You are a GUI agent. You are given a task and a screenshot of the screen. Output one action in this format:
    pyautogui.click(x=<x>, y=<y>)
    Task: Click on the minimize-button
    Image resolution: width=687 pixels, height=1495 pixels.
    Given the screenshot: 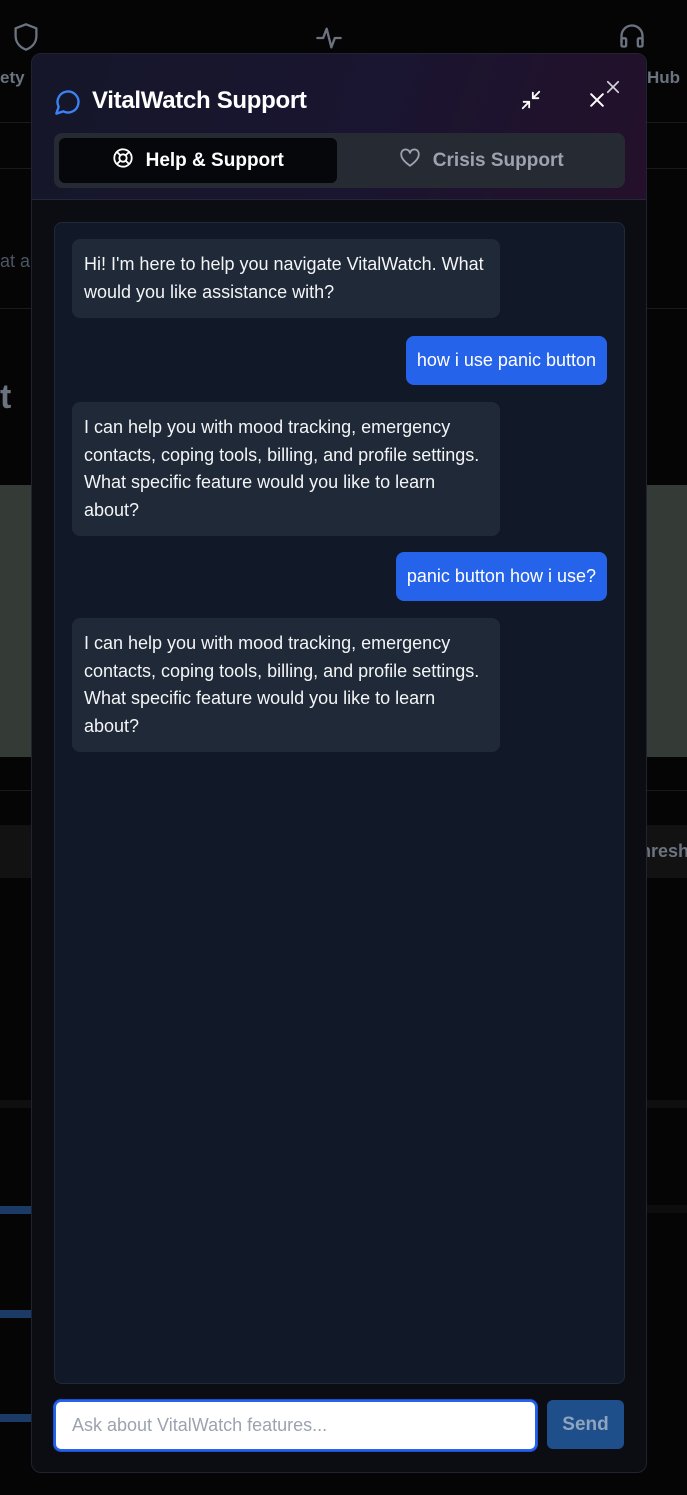 What is the action you would take?
    pyautogui.click(x=531, y=102)
    